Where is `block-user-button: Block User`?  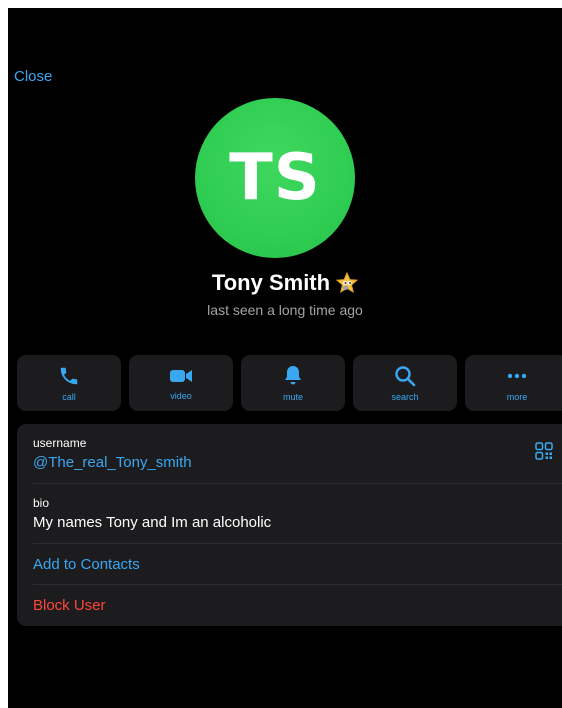
block-user-button: Block User is located at coordinates (297, 605).